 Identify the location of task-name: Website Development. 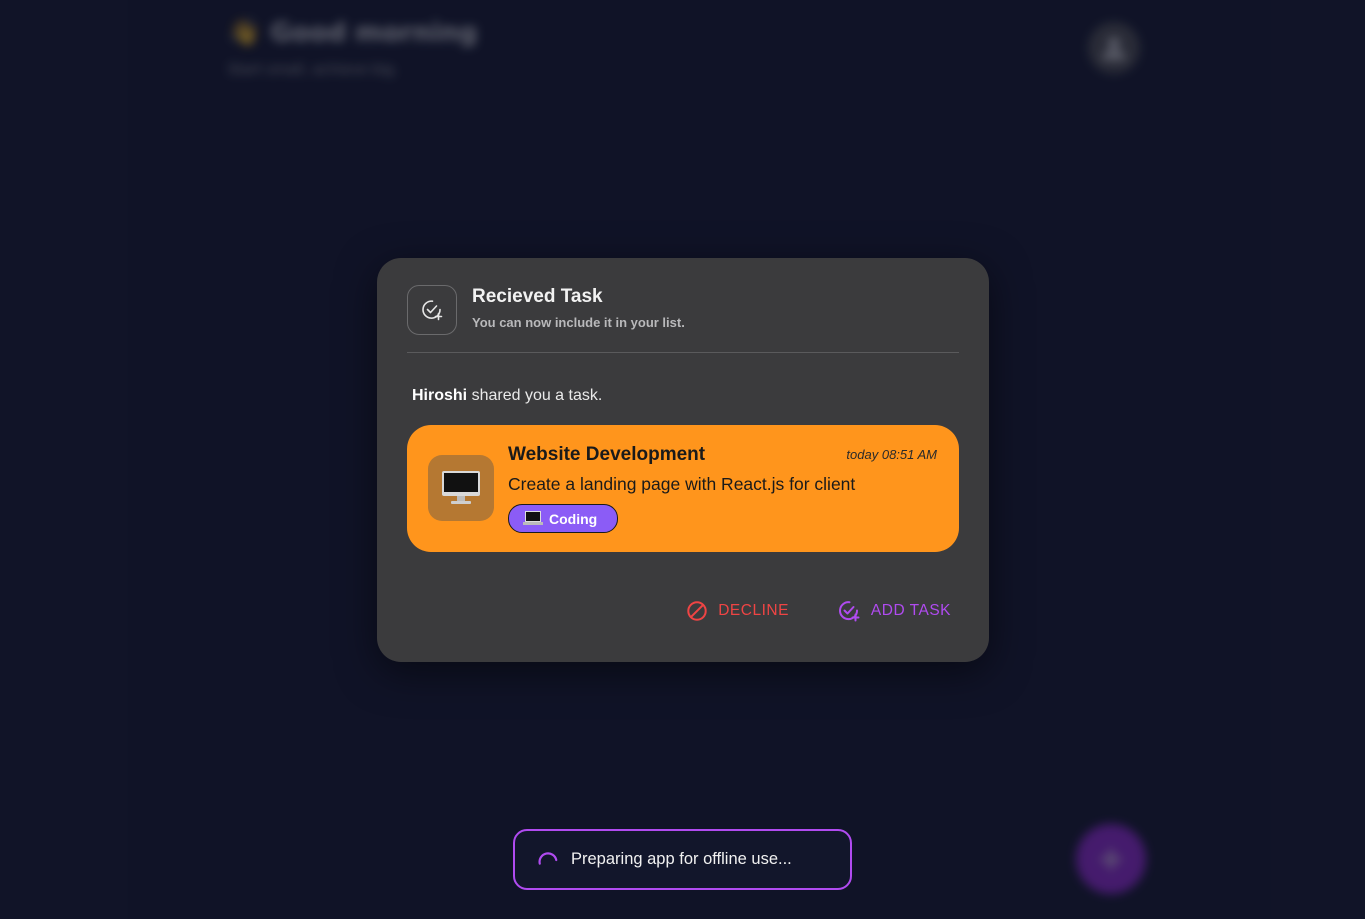
(607, 454).